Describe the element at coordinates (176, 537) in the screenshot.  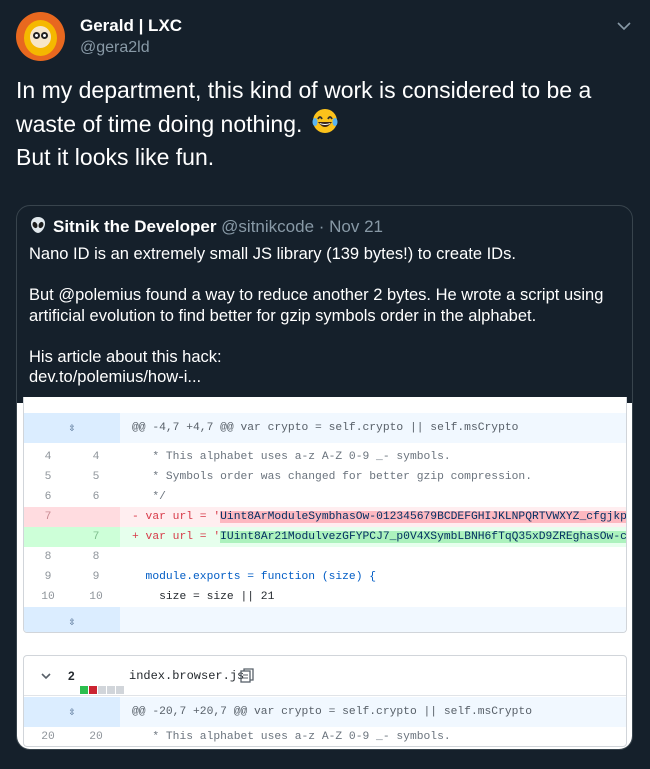
I see `code-prefix: + var url = '` at that location.